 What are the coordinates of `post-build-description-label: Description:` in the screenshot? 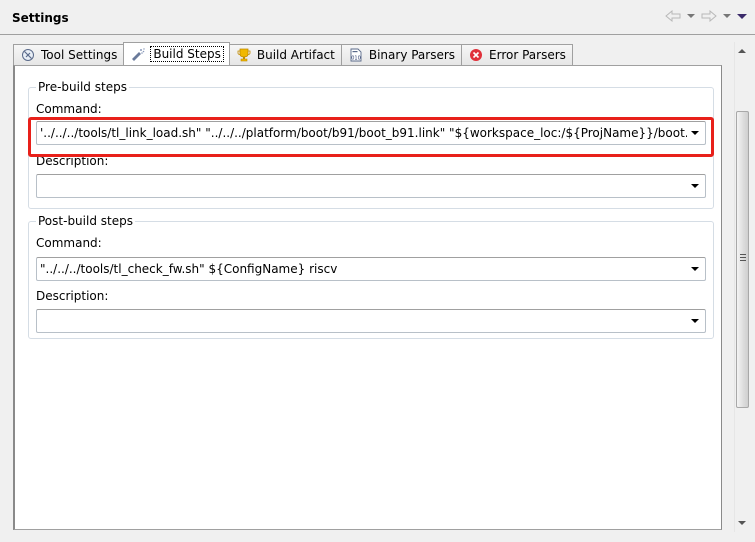 It's located at (72, 296).